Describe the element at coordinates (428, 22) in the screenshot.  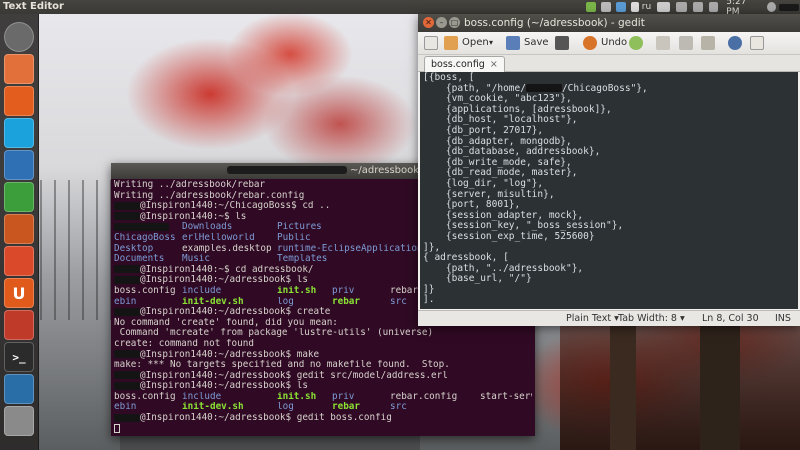
I see `close-window-button: ✕` at that location.